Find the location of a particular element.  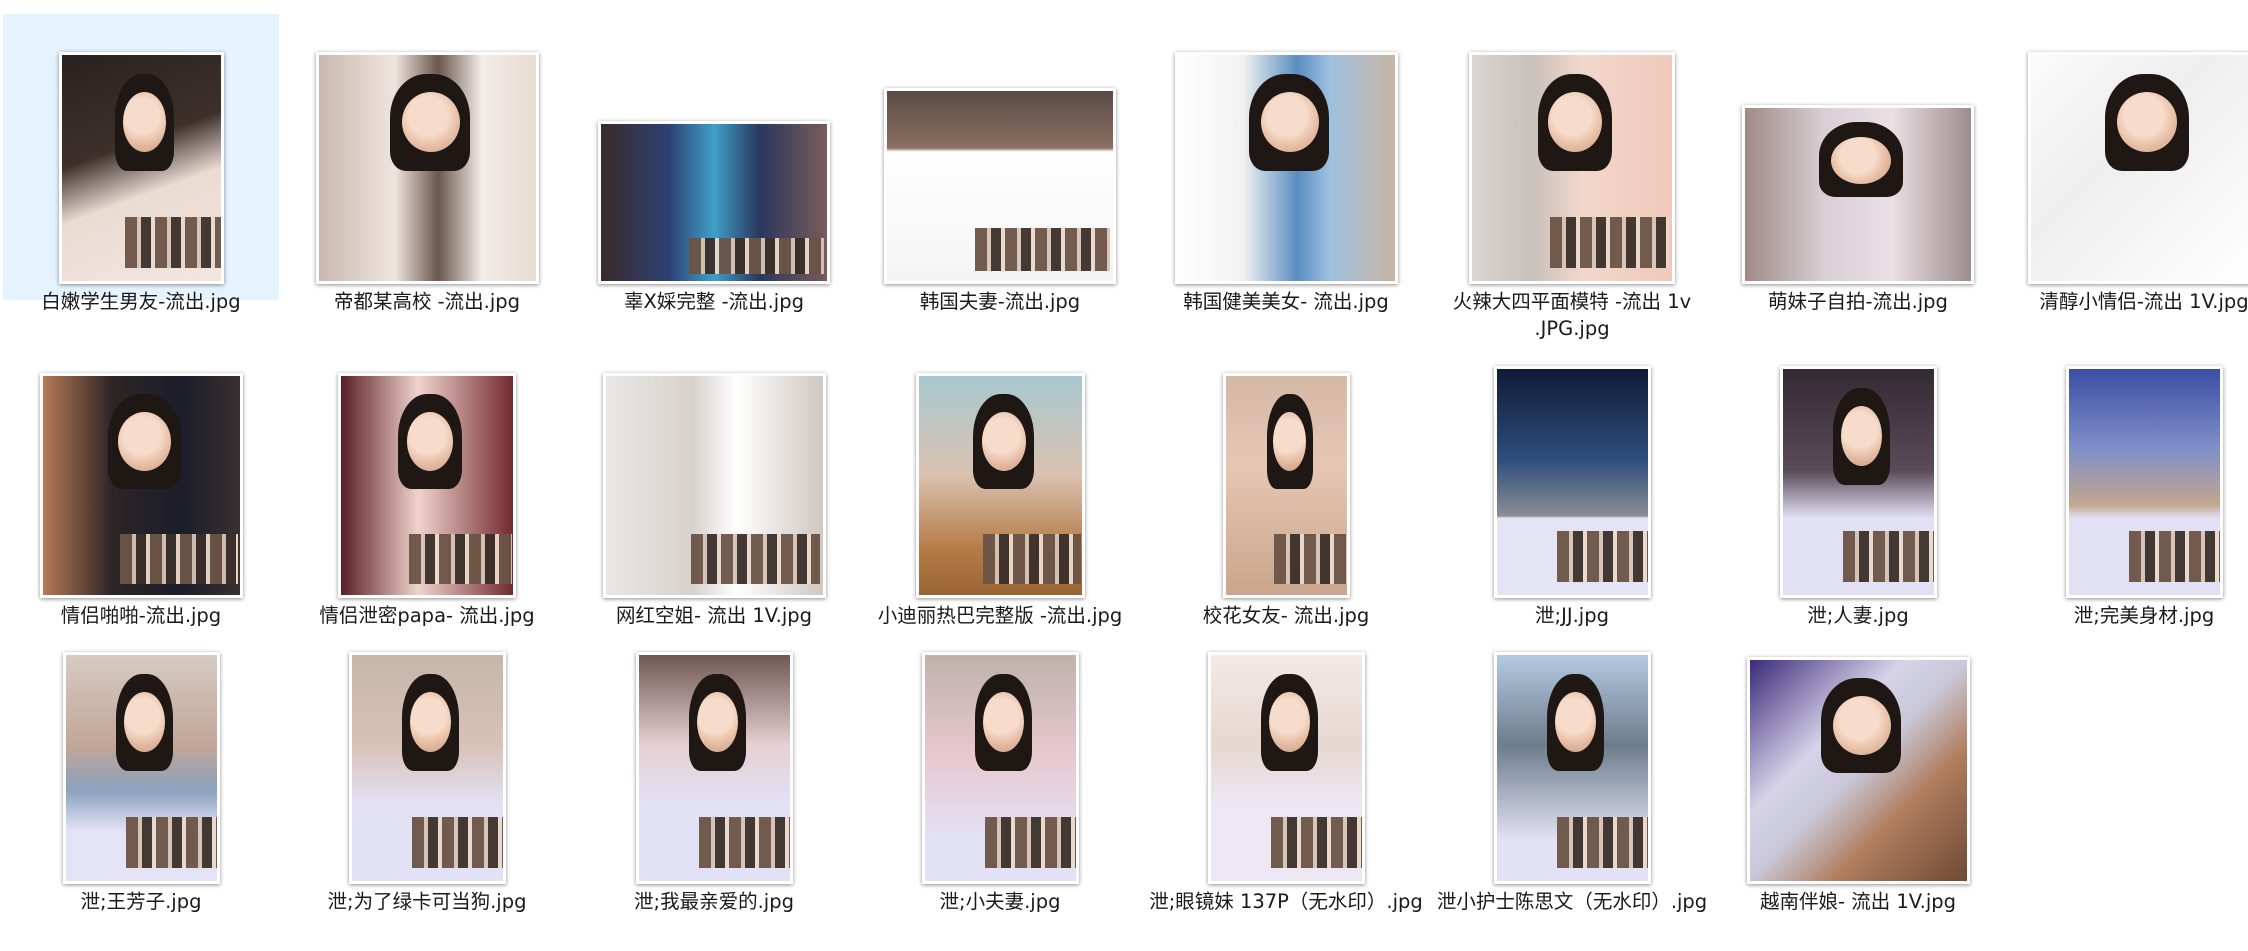

file-item: 网红空姐- 流出 1V.jpg is located at coordinates (714, 477).